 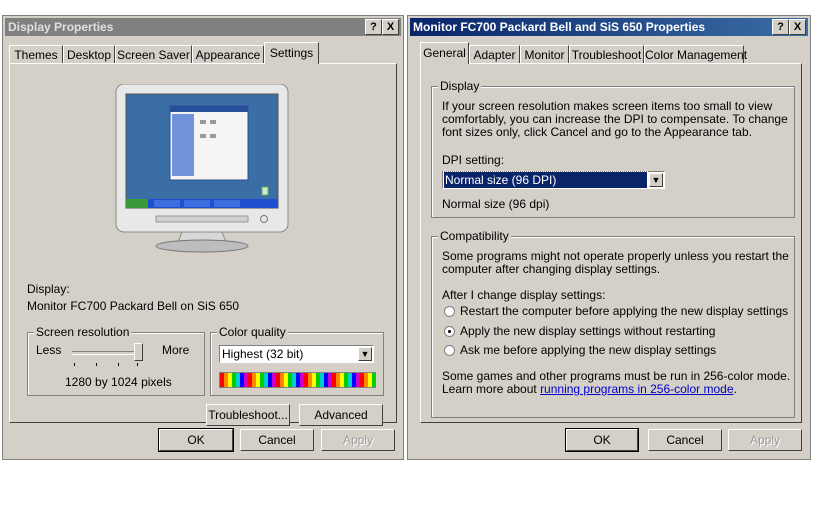 I want to click on dpi-setting-select: Normal size (96 DPI) ▼, so click(x=553, y=180).